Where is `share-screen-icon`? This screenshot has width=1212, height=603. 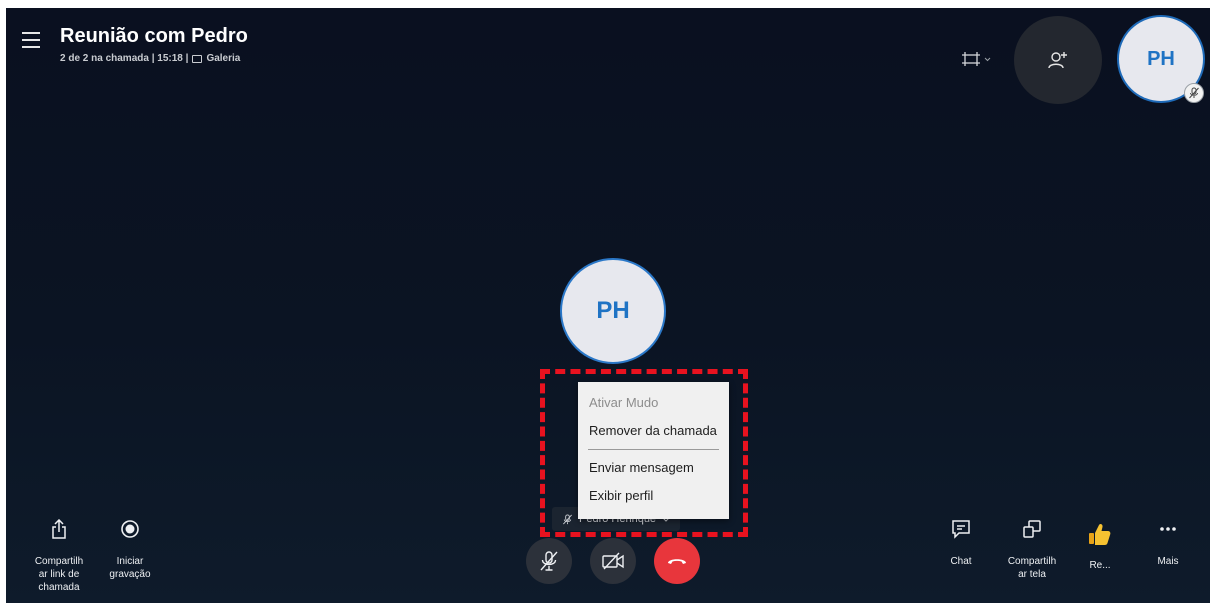 share-screen-icon is located at coordinates (1032, 529).